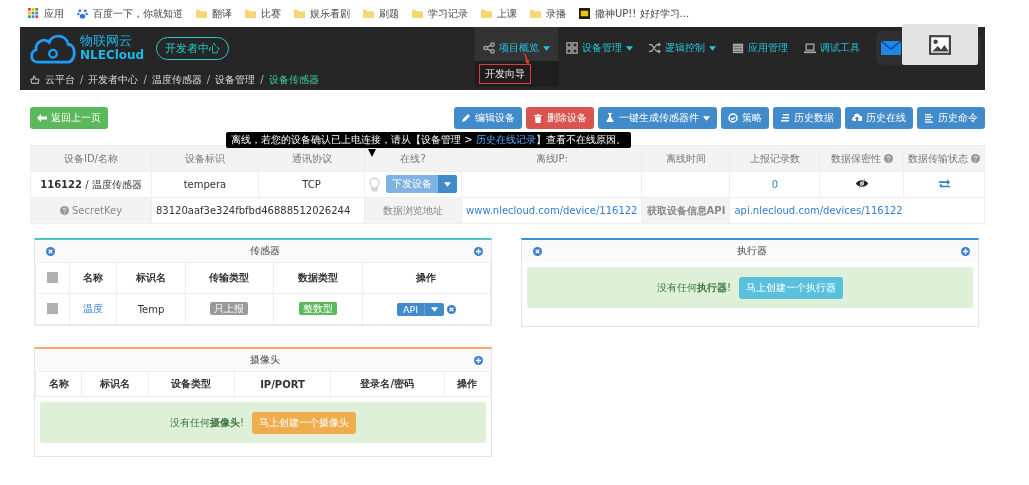  Describe the element at coordinates (682, 48) in the screenshot. I see `nav-menu-item: 逻辑控制` at that location.